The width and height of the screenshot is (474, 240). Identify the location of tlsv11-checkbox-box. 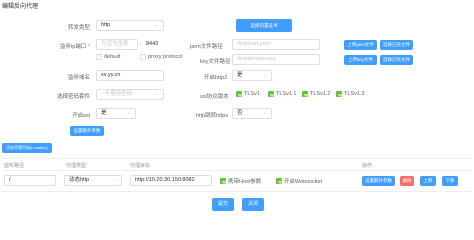
(271, 94).